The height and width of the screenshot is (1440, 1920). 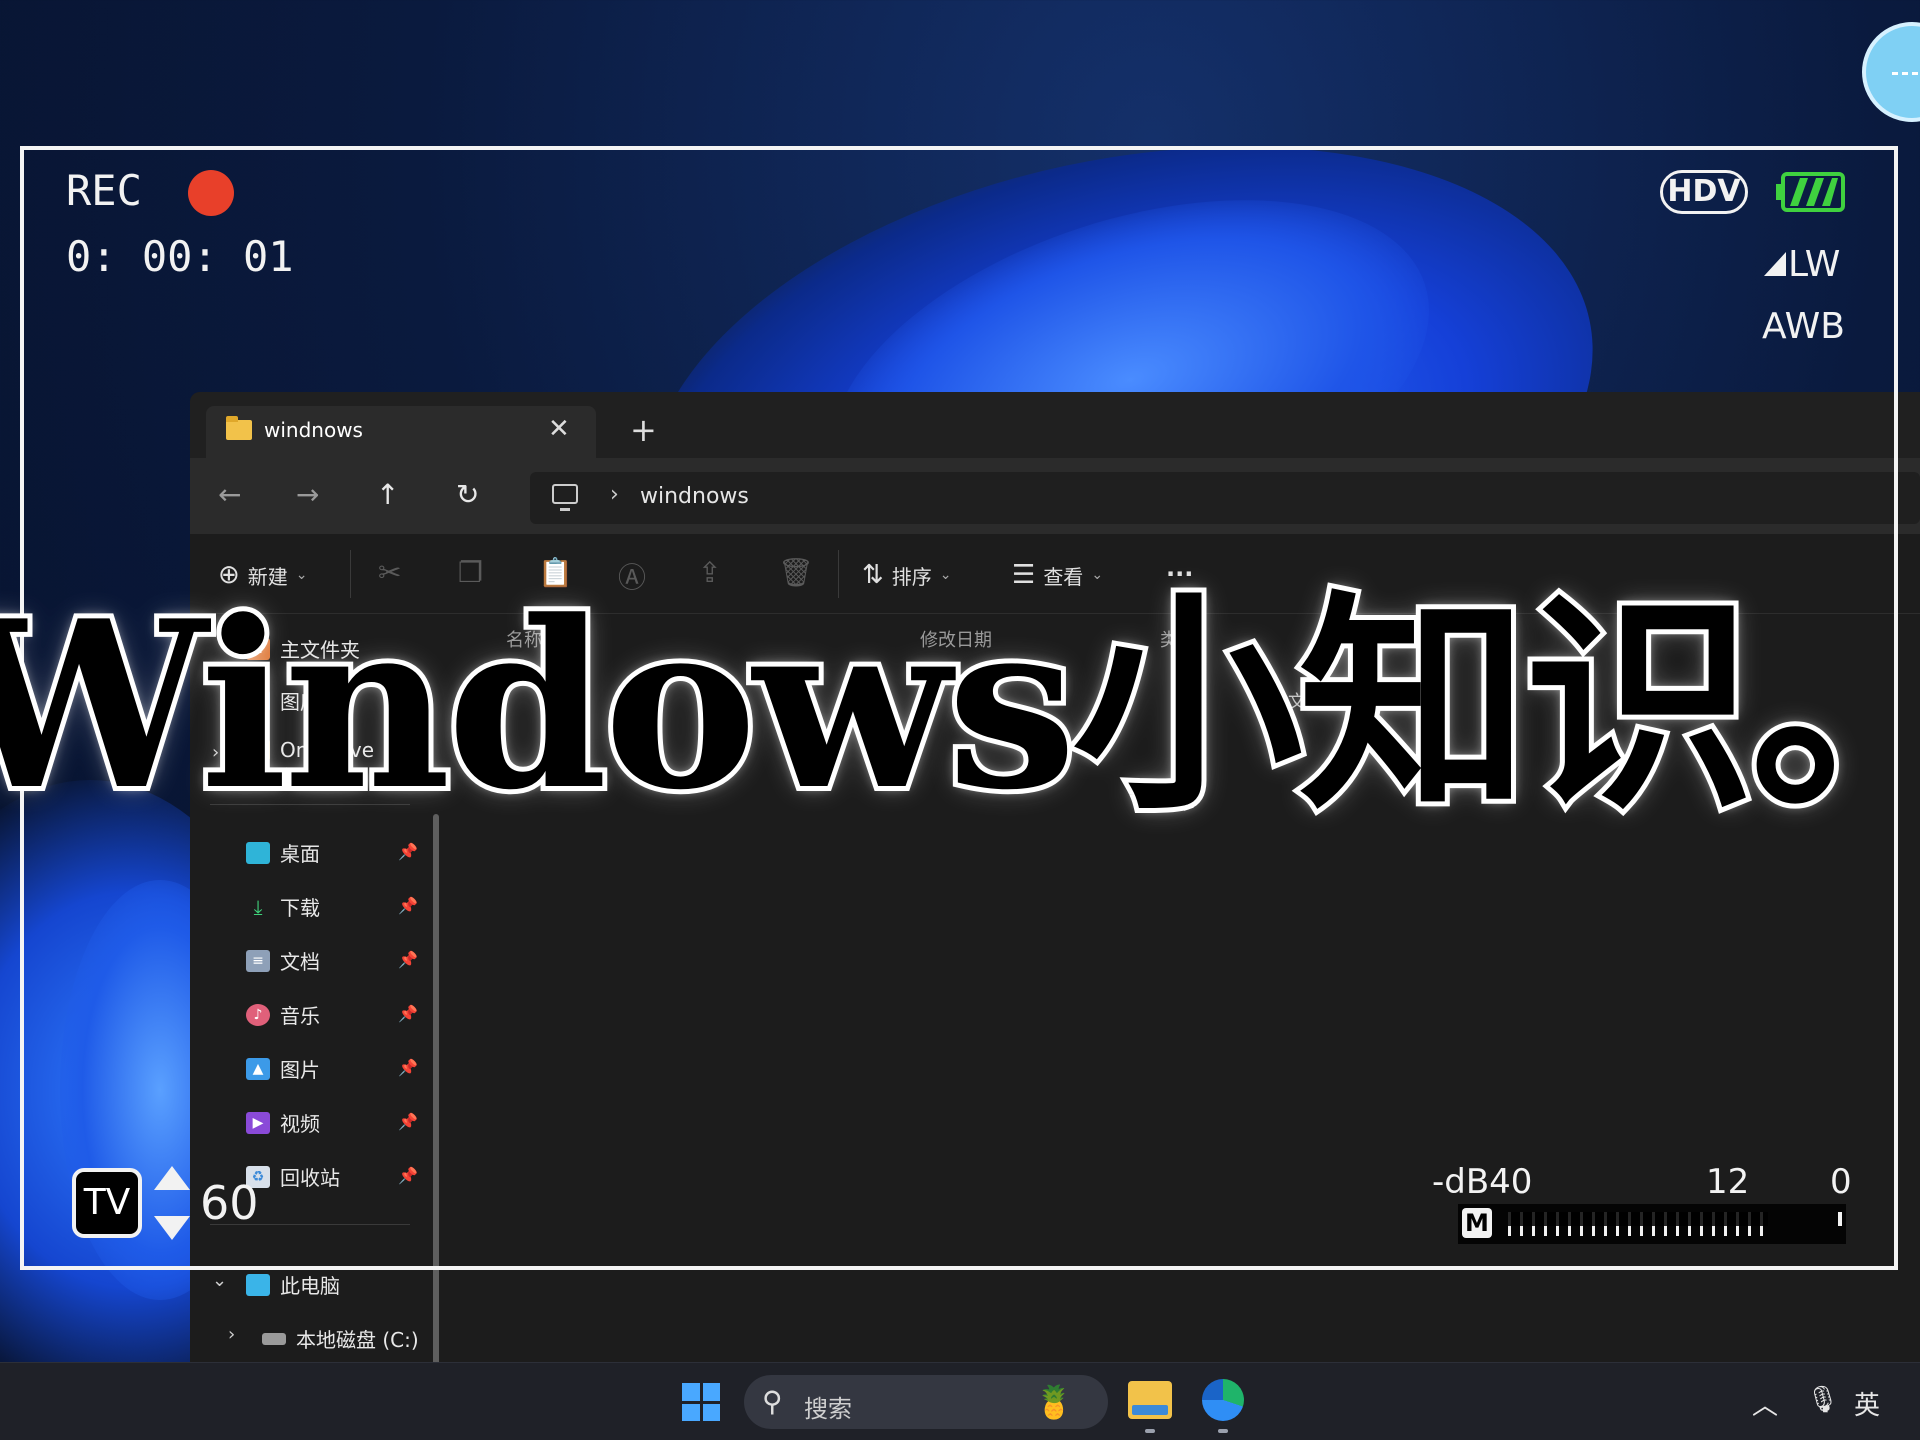 I want to click on battery-icon, so click(x=1810, y=192).